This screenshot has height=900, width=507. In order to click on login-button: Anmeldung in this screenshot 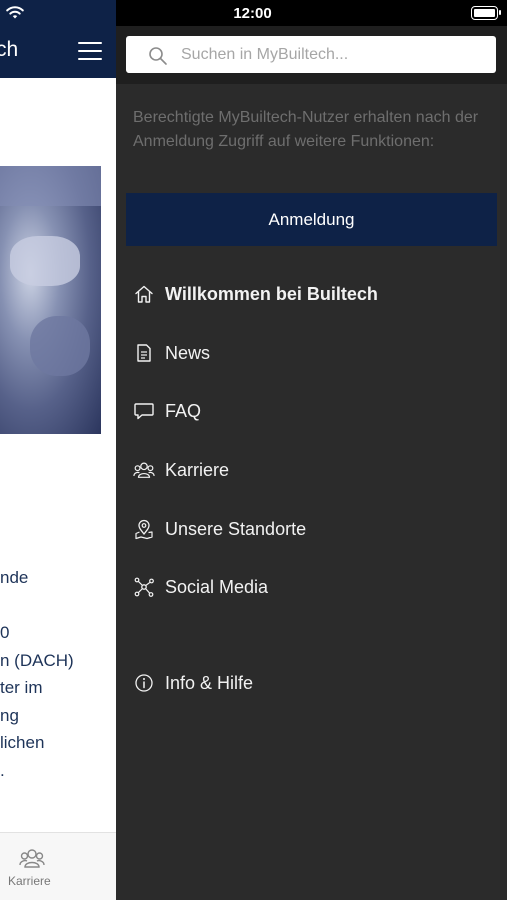, I will do `click(311, 219)`.